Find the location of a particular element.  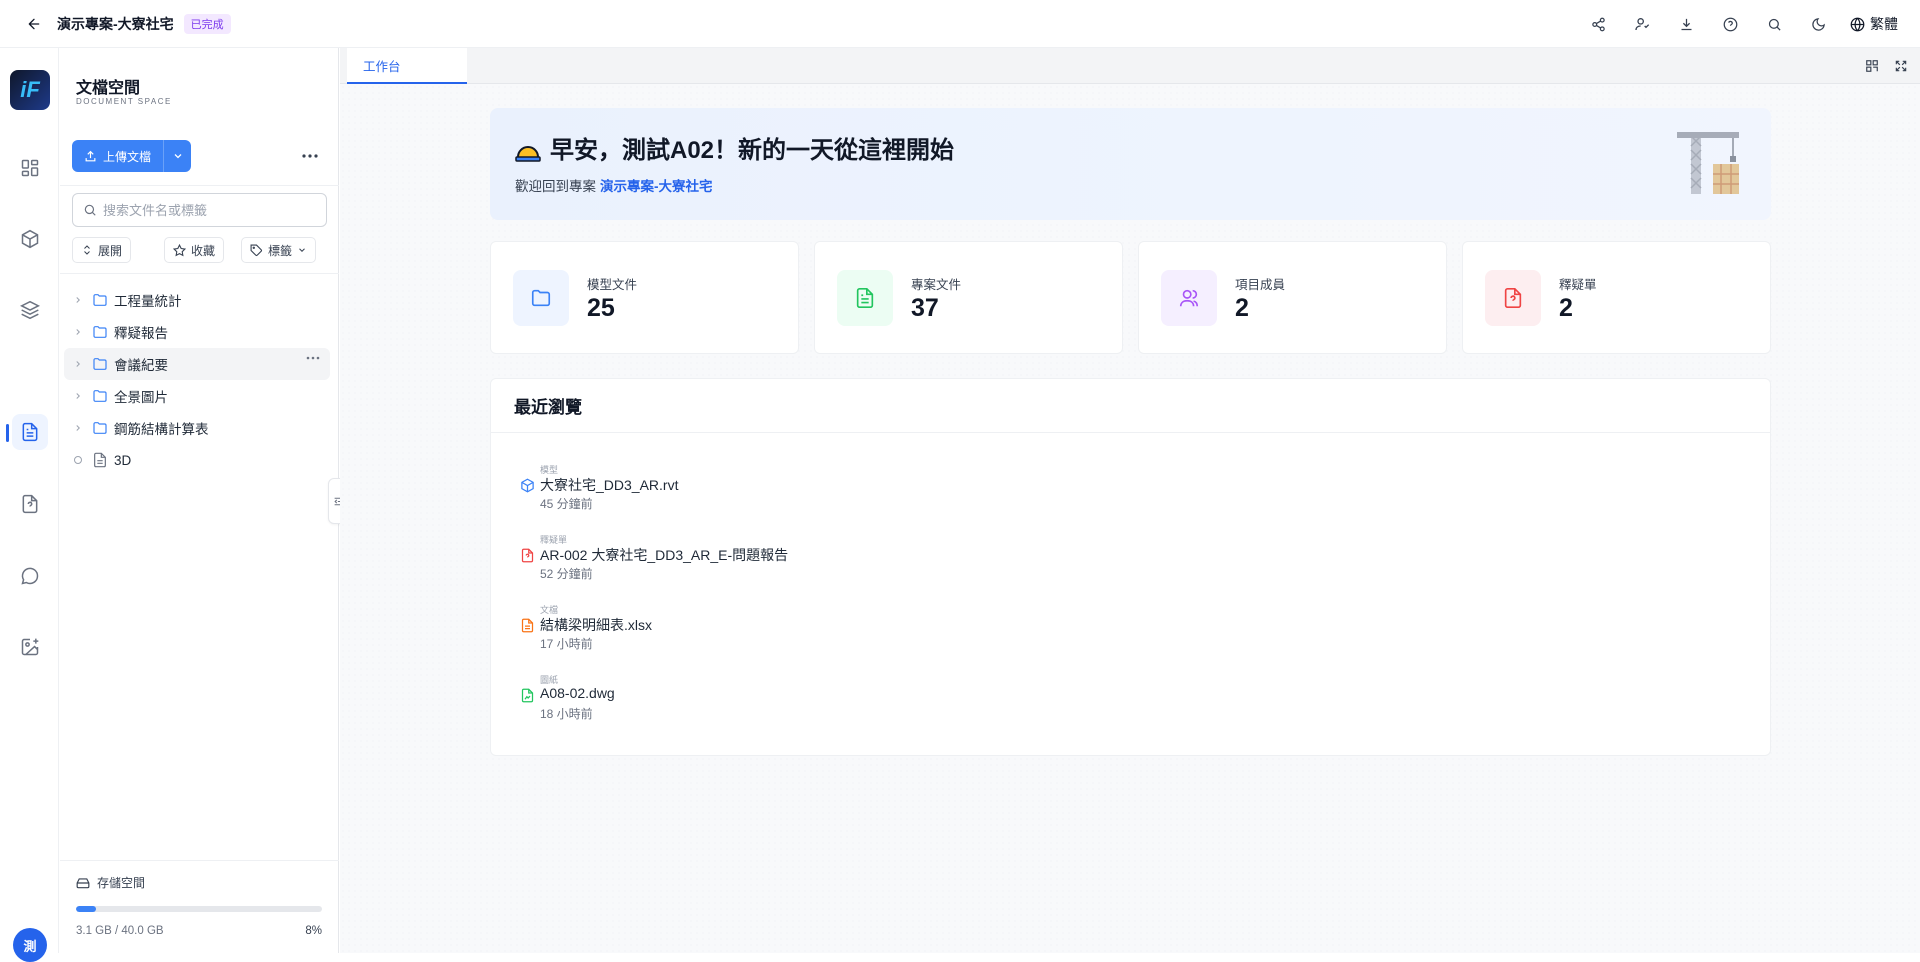

split-view-icon is located at coordinates (1872, 66).